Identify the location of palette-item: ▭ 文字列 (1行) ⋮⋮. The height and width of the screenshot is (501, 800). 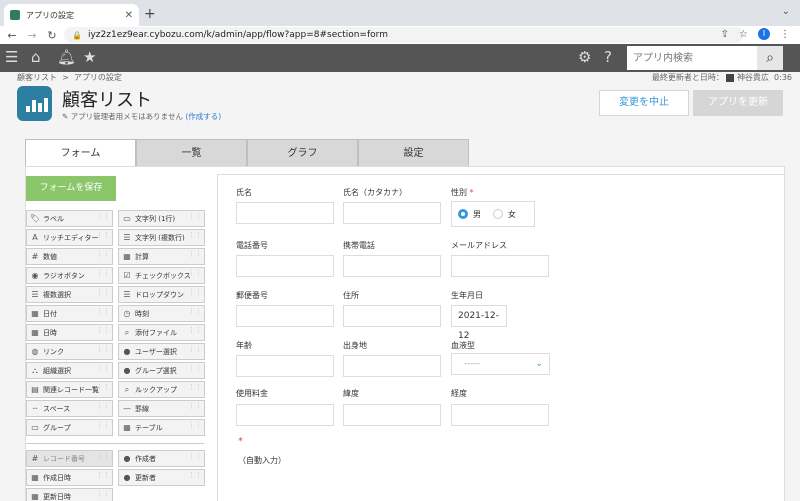
(161, 218).